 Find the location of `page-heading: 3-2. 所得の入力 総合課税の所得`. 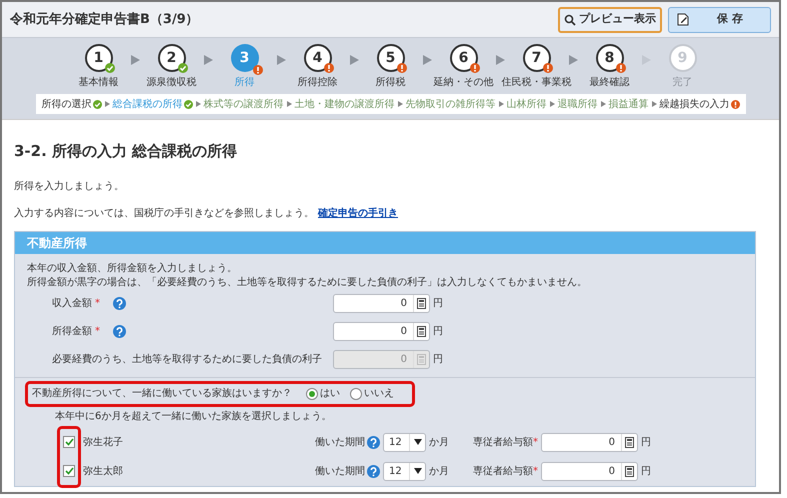

page-heading: 3-2. 所得の入力 総合課税の所得 is located at coordinates (126, 151).